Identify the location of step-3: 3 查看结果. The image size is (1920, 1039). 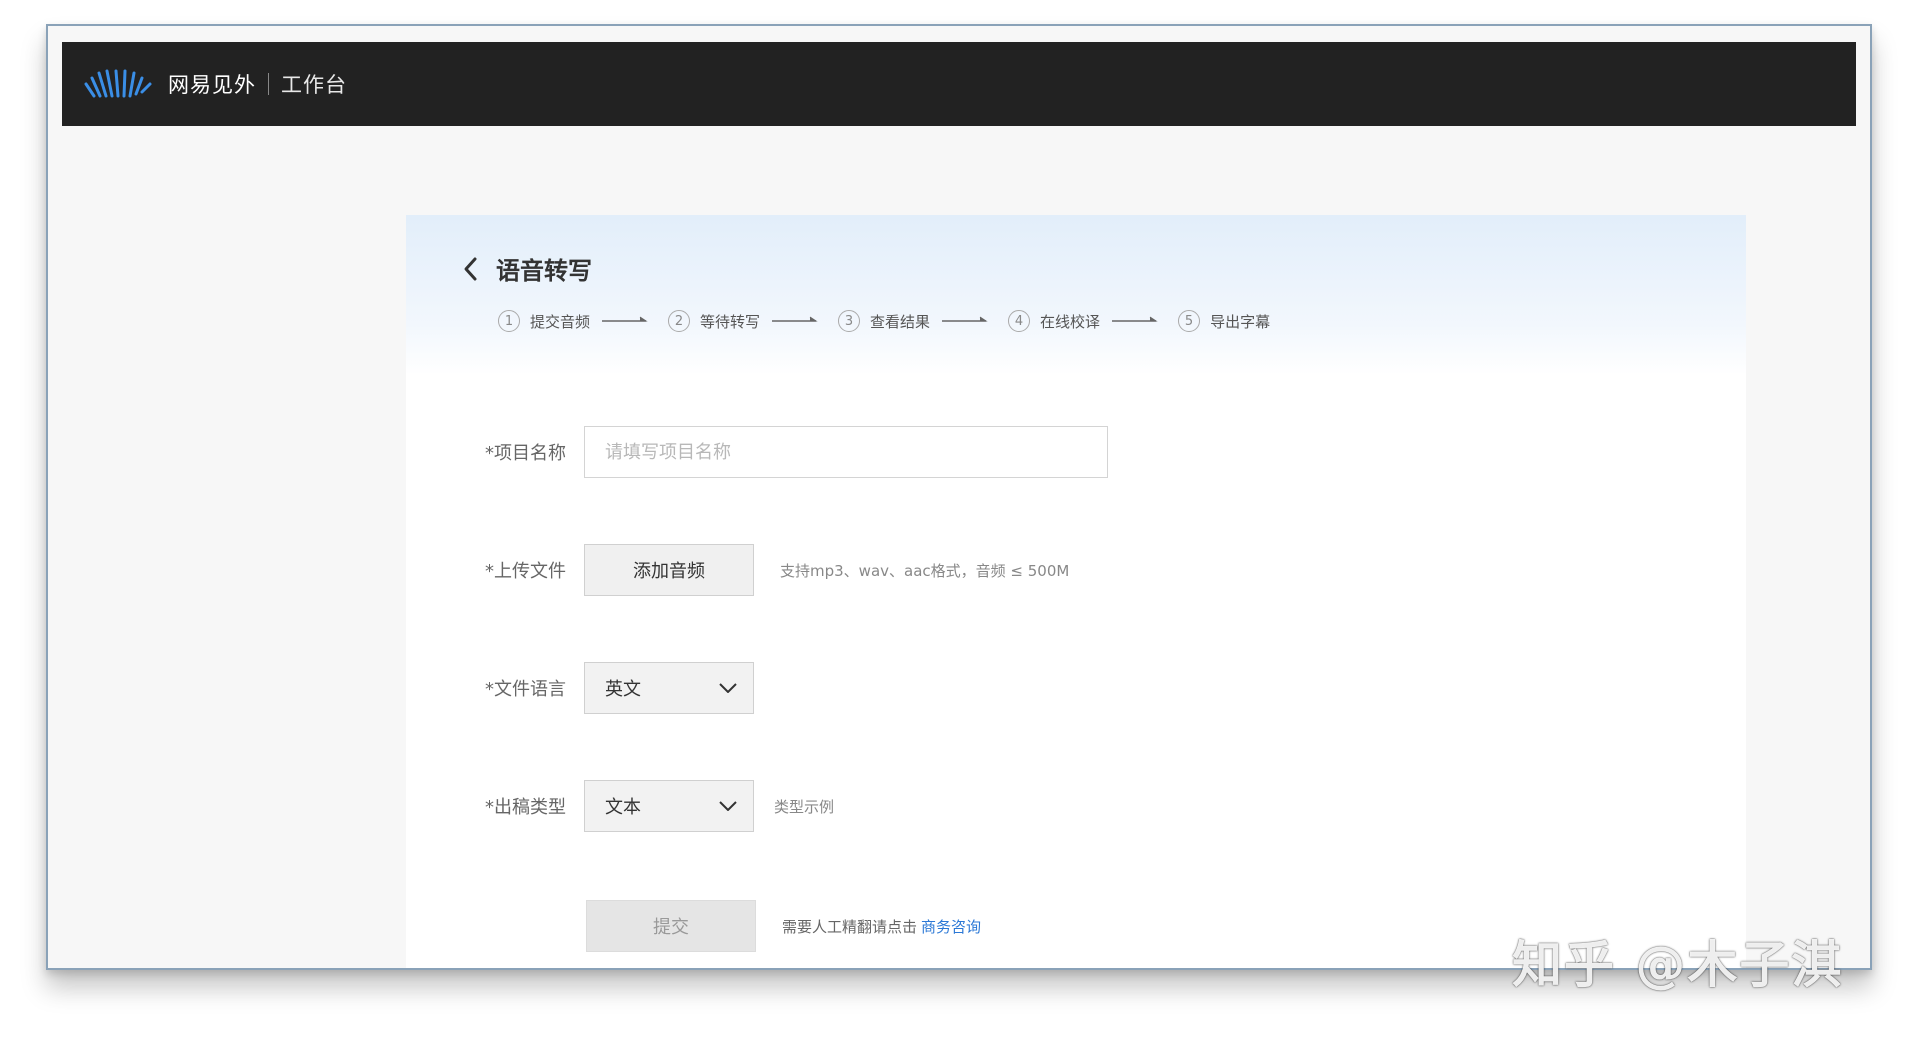
(923, 321).